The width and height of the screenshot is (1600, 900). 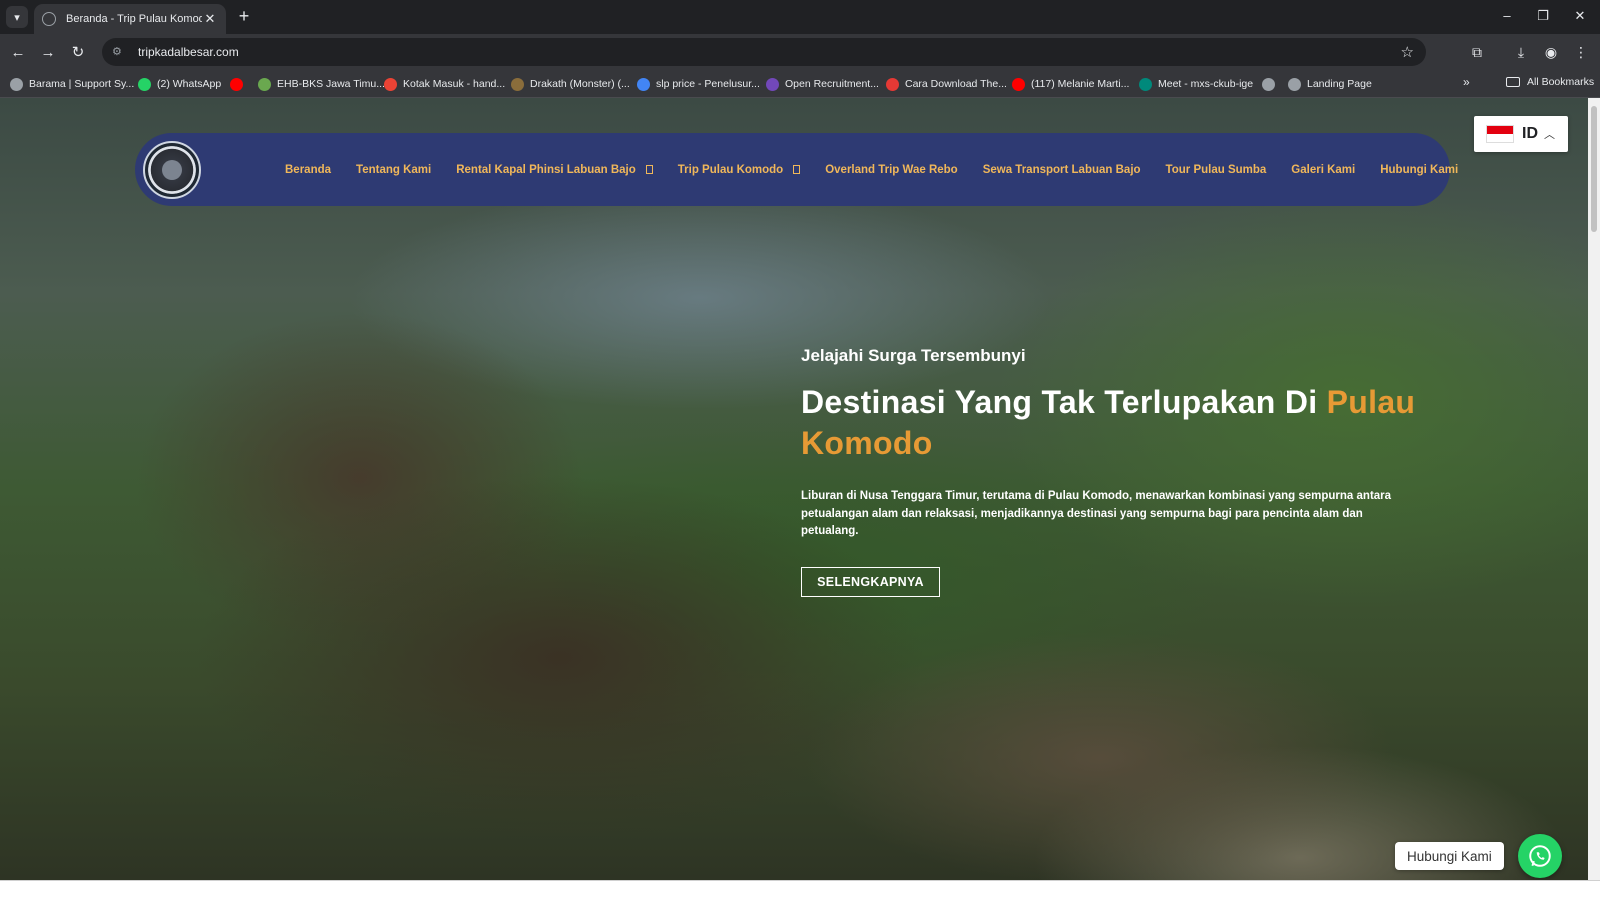 I want to click on menu-kebab-icon: ⋮, so click(x=1581, y=52).